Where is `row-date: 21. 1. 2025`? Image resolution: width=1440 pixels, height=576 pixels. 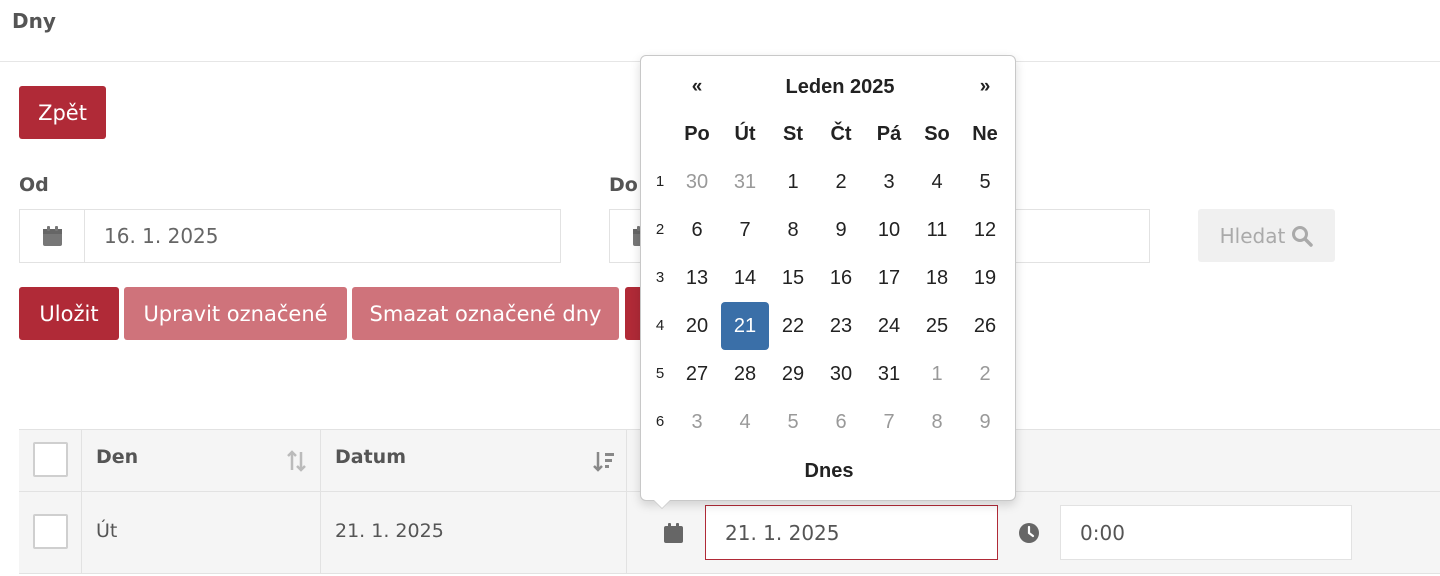
row-date: 21. 1. 2025 is located at coordinates (389, 531).